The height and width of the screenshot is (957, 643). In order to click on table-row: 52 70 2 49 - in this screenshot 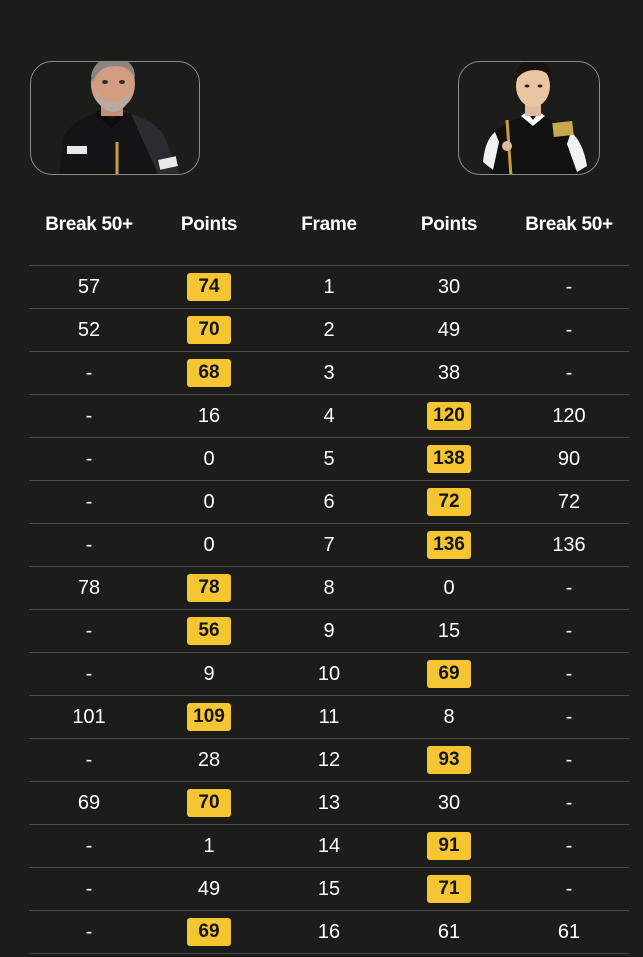, I will do `click(329, 329)`.